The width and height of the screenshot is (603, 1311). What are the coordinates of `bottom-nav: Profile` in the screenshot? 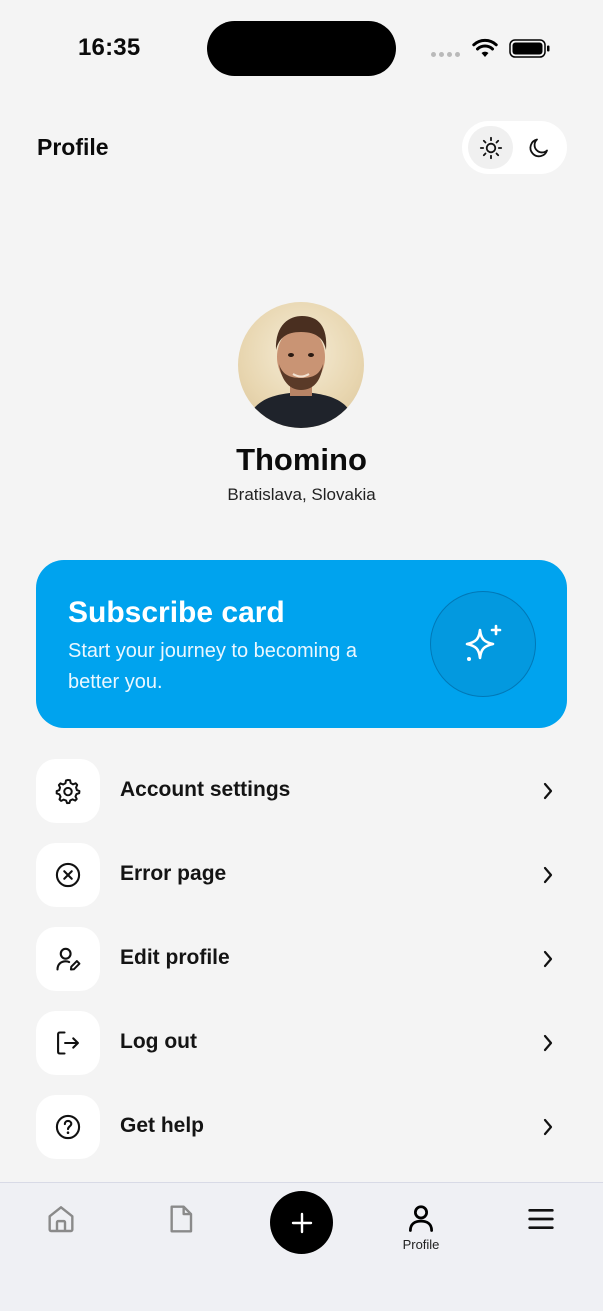 It's located at (301, 1246).